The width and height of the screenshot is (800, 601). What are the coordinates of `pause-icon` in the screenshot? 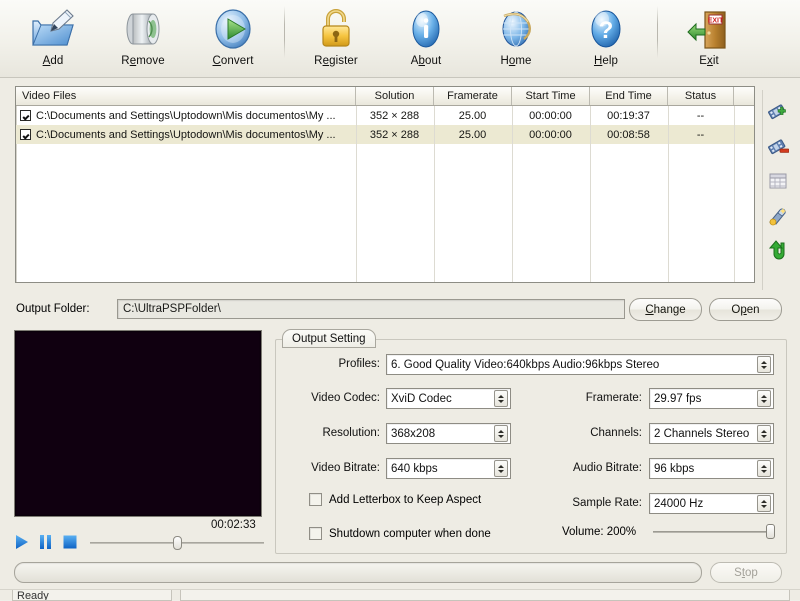 It's located at (45, 543).